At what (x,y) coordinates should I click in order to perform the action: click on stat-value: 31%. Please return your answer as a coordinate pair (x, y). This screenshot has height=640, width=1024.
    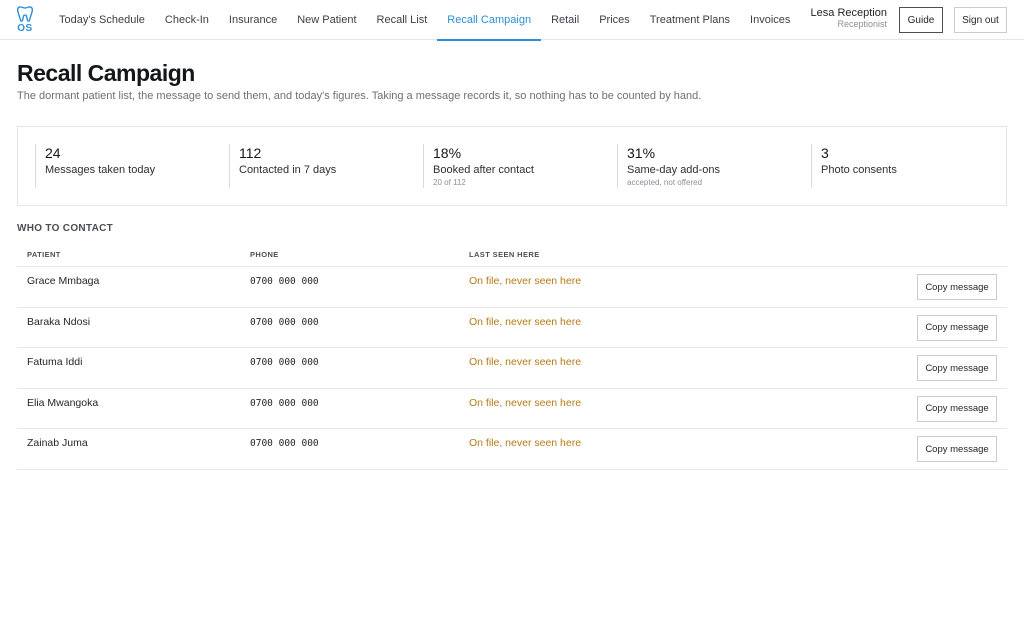
    Looking at the image, I should click on (641, 153).